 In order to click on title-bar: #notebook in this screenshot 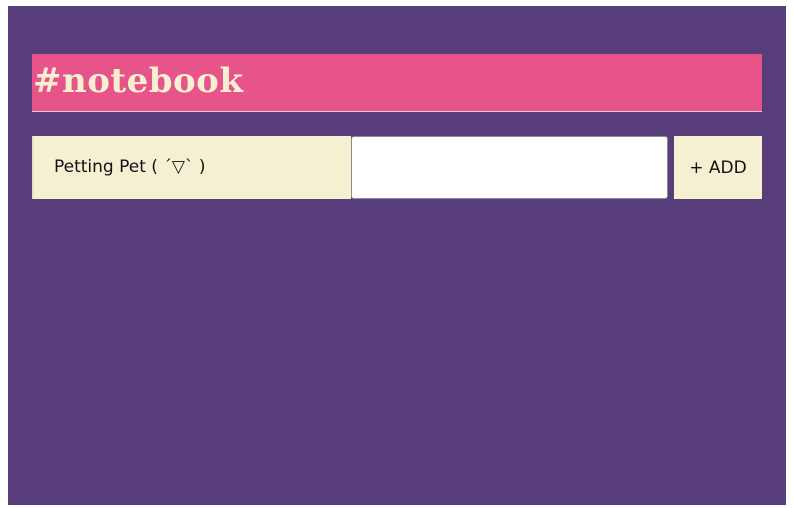, I will do `click(397, 83)`.